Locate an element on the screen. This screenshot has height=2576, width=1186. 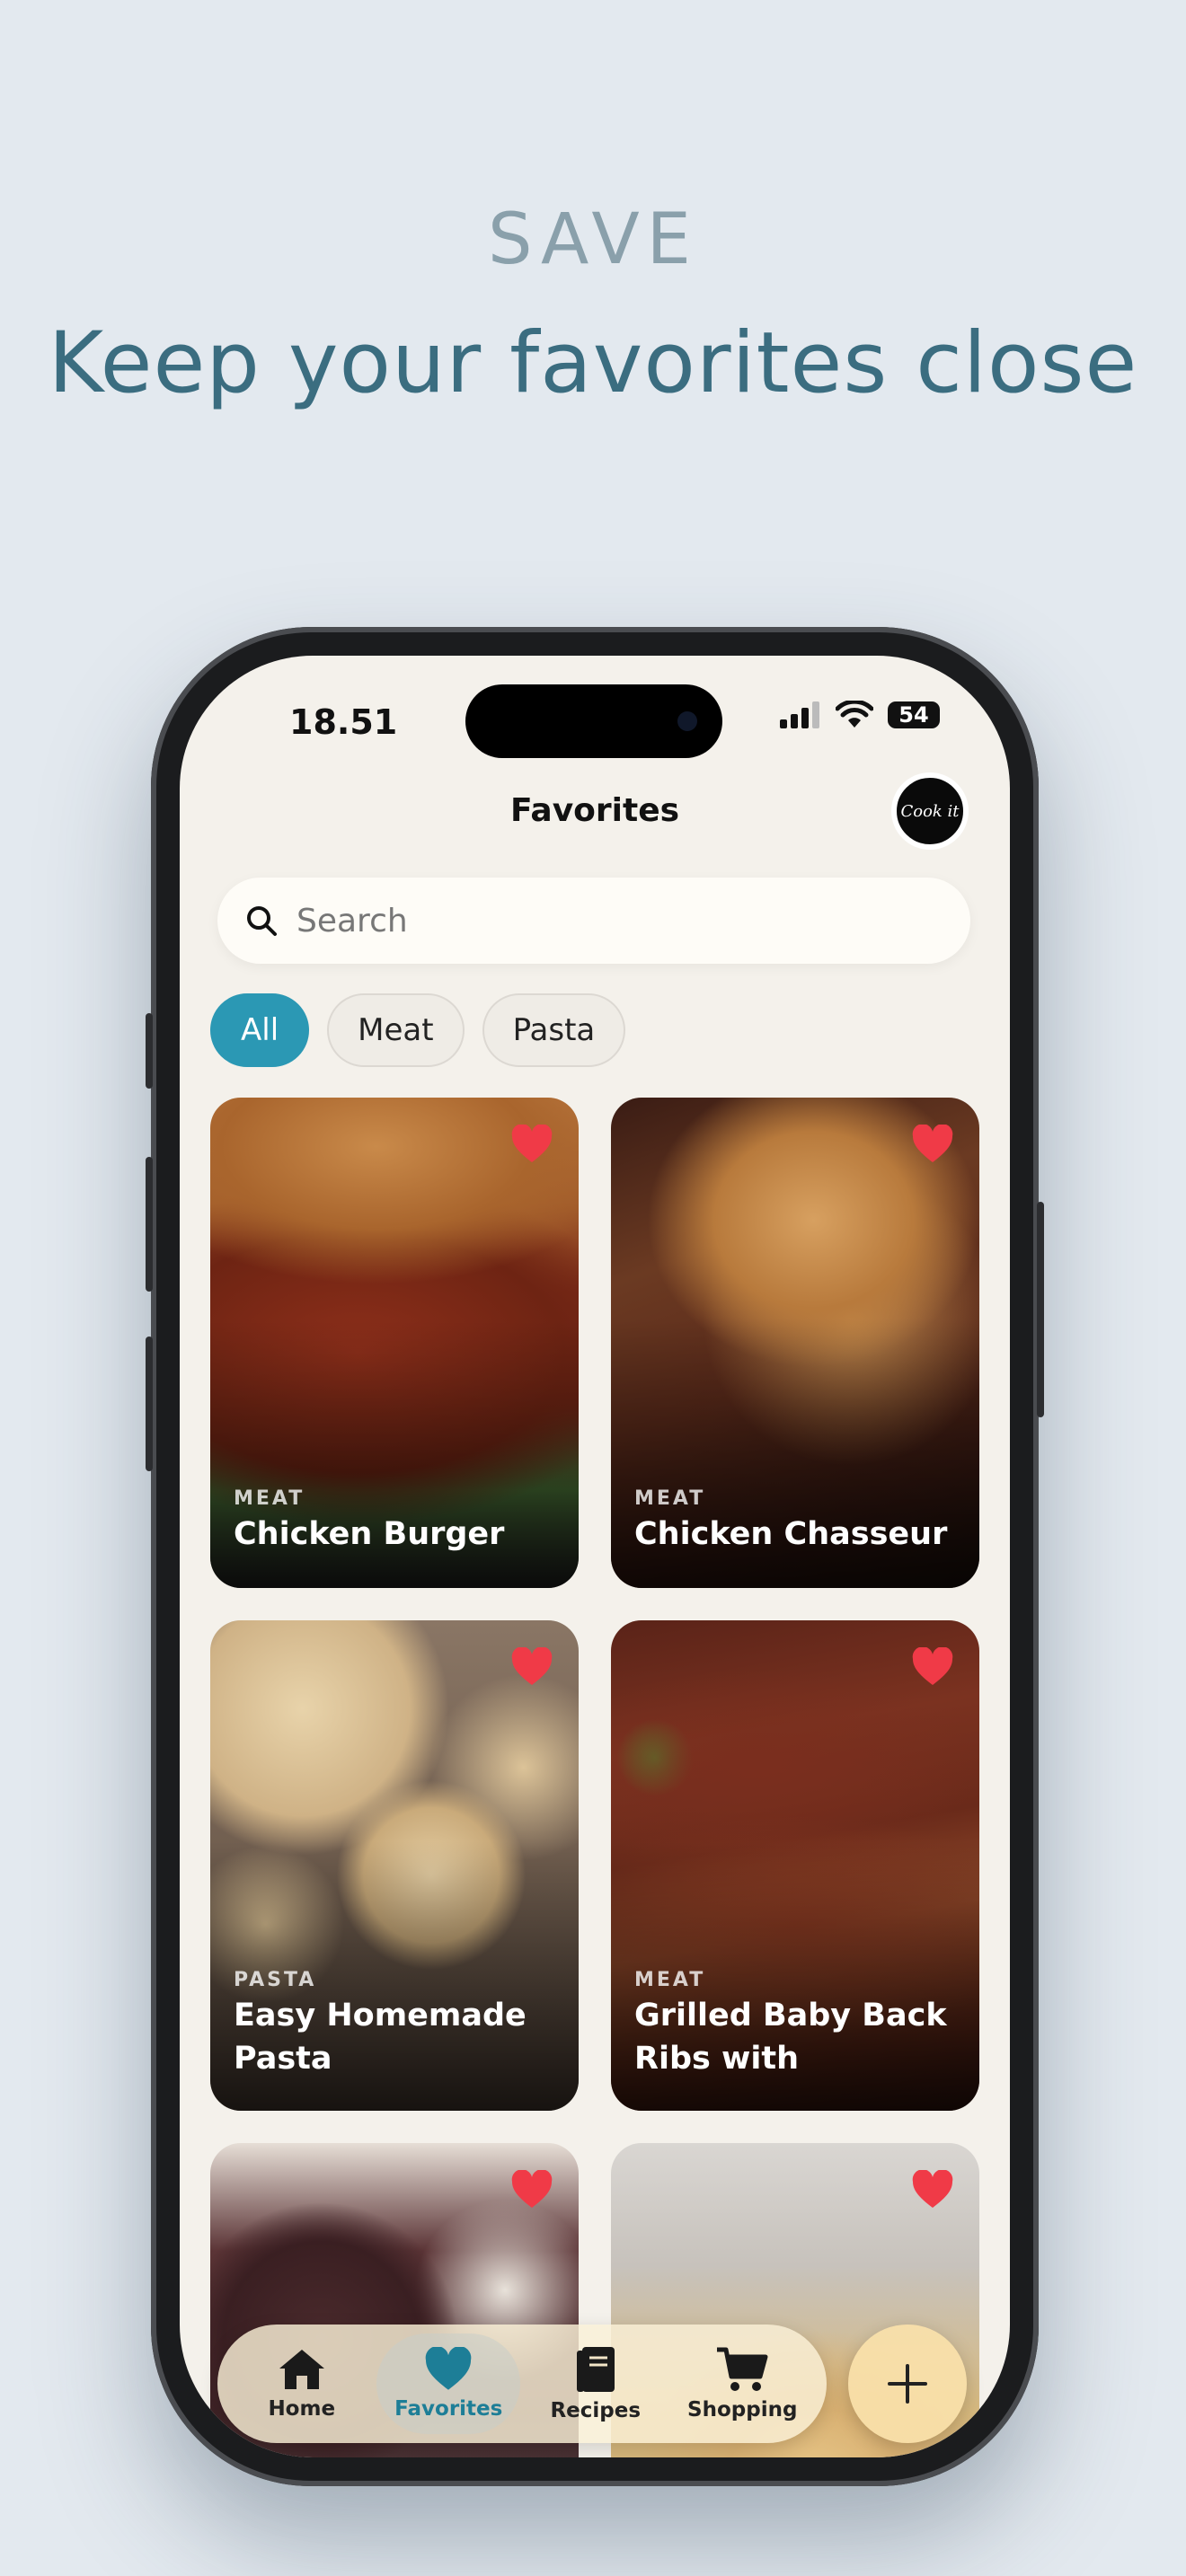
status-time: 18.51 is located at coordinates (343, 722).